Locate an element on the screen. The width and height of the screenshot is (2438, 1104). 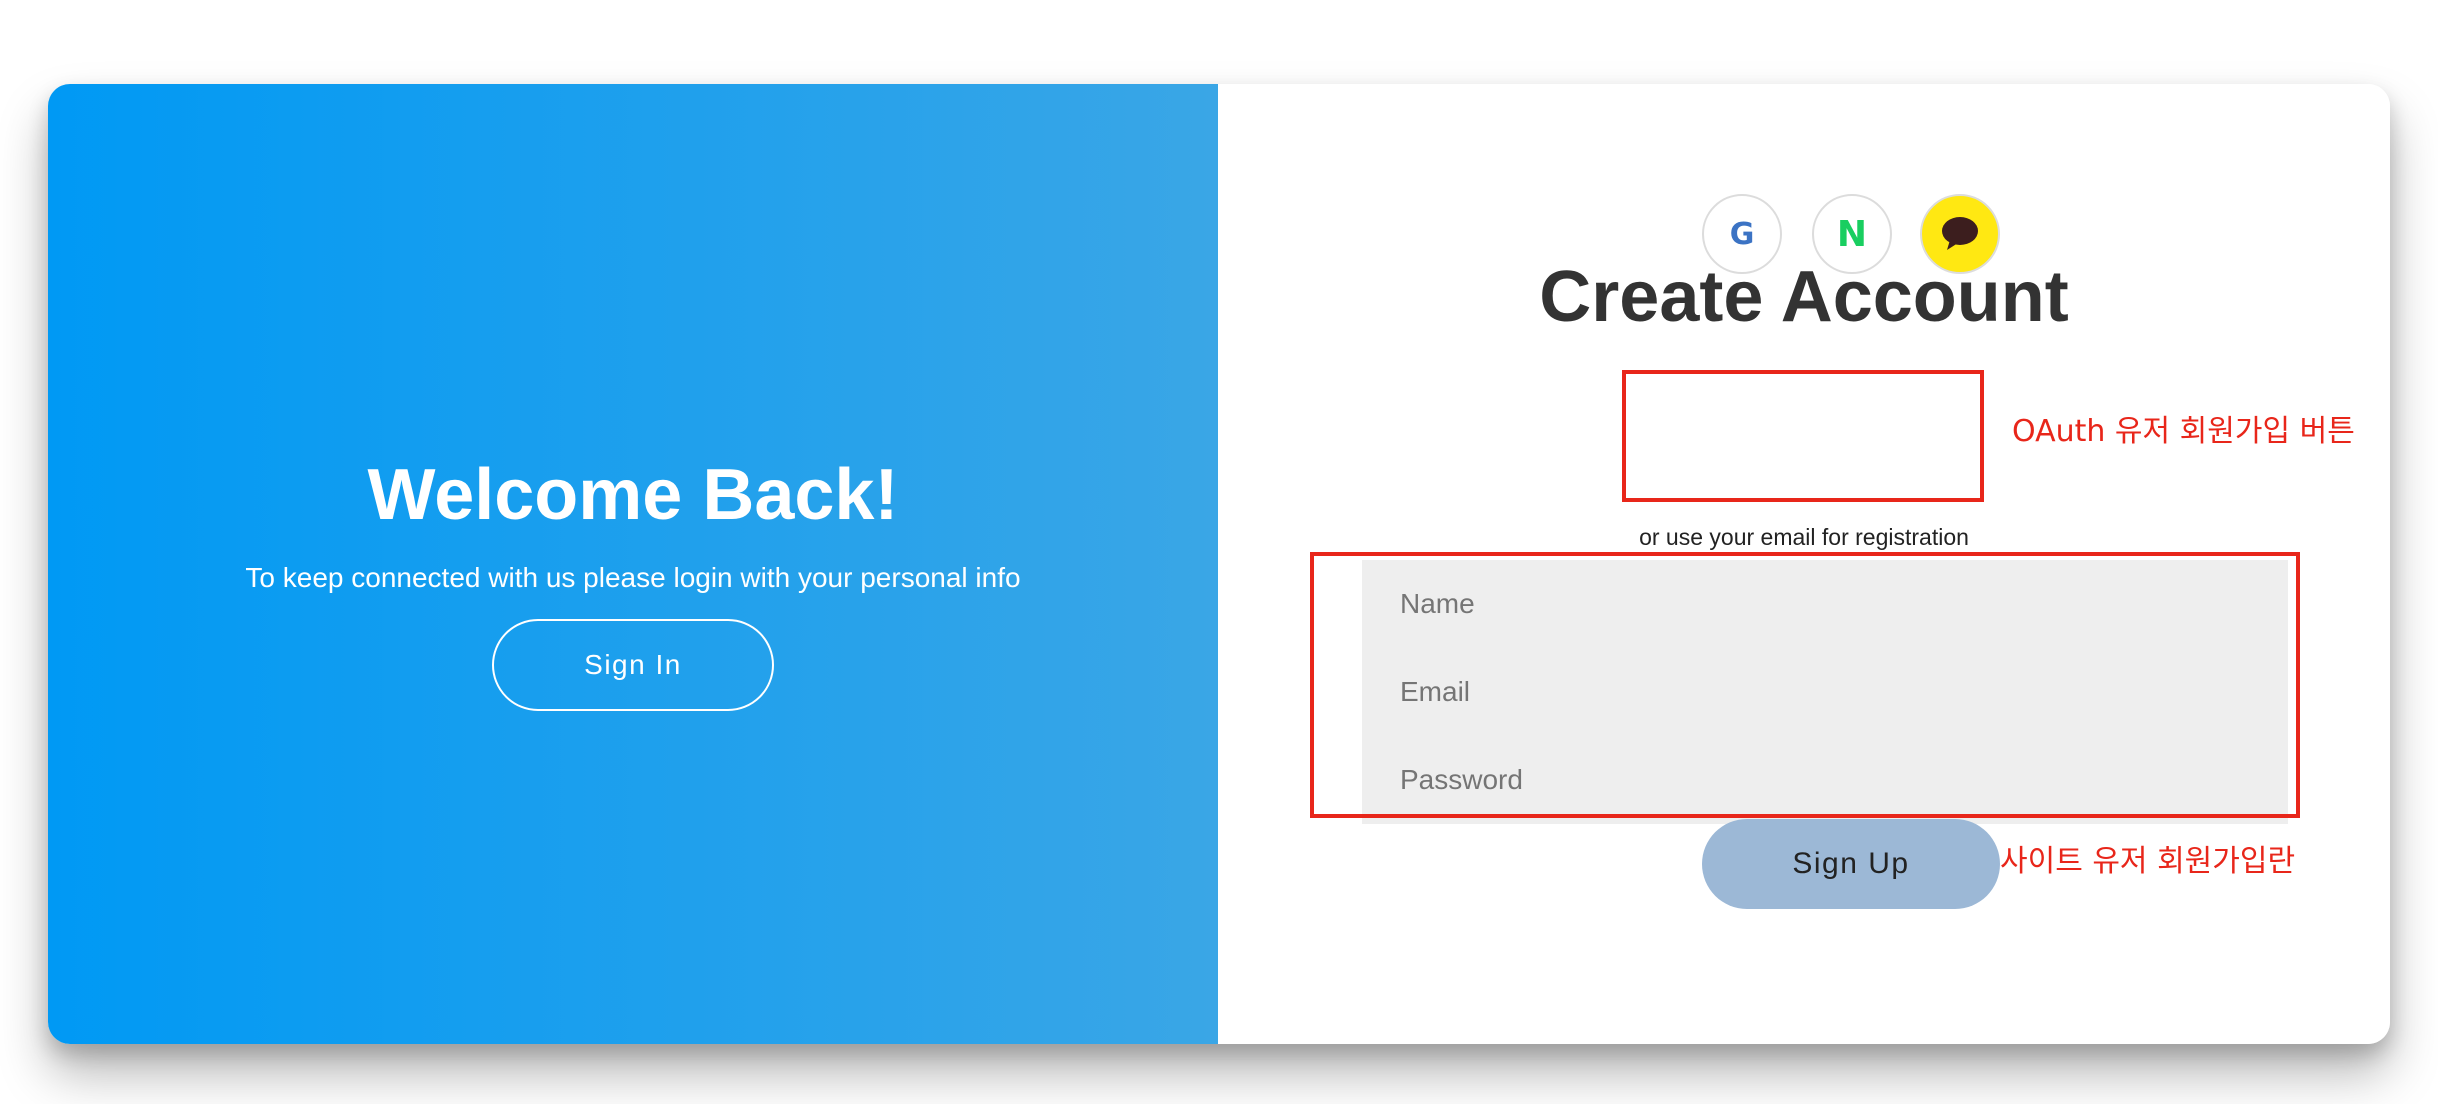
kakao-speech-bubble-icon is located at coordinates (1960, 233).